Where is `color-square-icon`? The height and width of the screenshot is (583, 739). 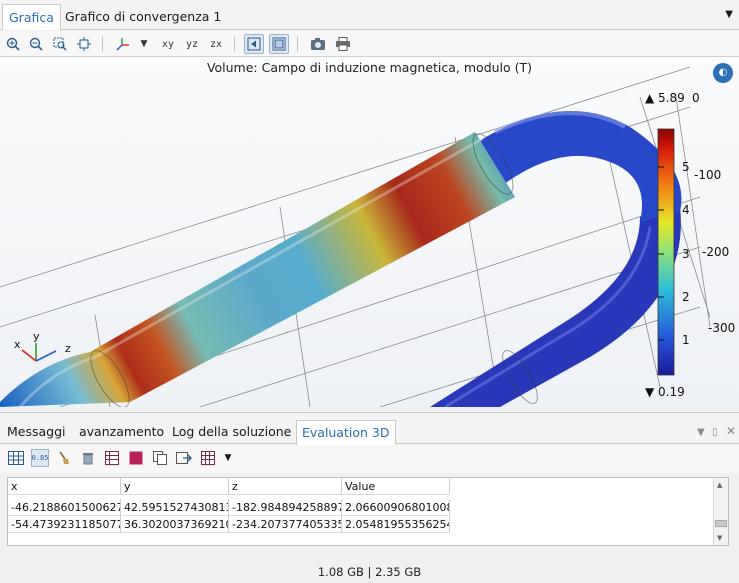
color-square-icon is located at coordinates (136, 458).